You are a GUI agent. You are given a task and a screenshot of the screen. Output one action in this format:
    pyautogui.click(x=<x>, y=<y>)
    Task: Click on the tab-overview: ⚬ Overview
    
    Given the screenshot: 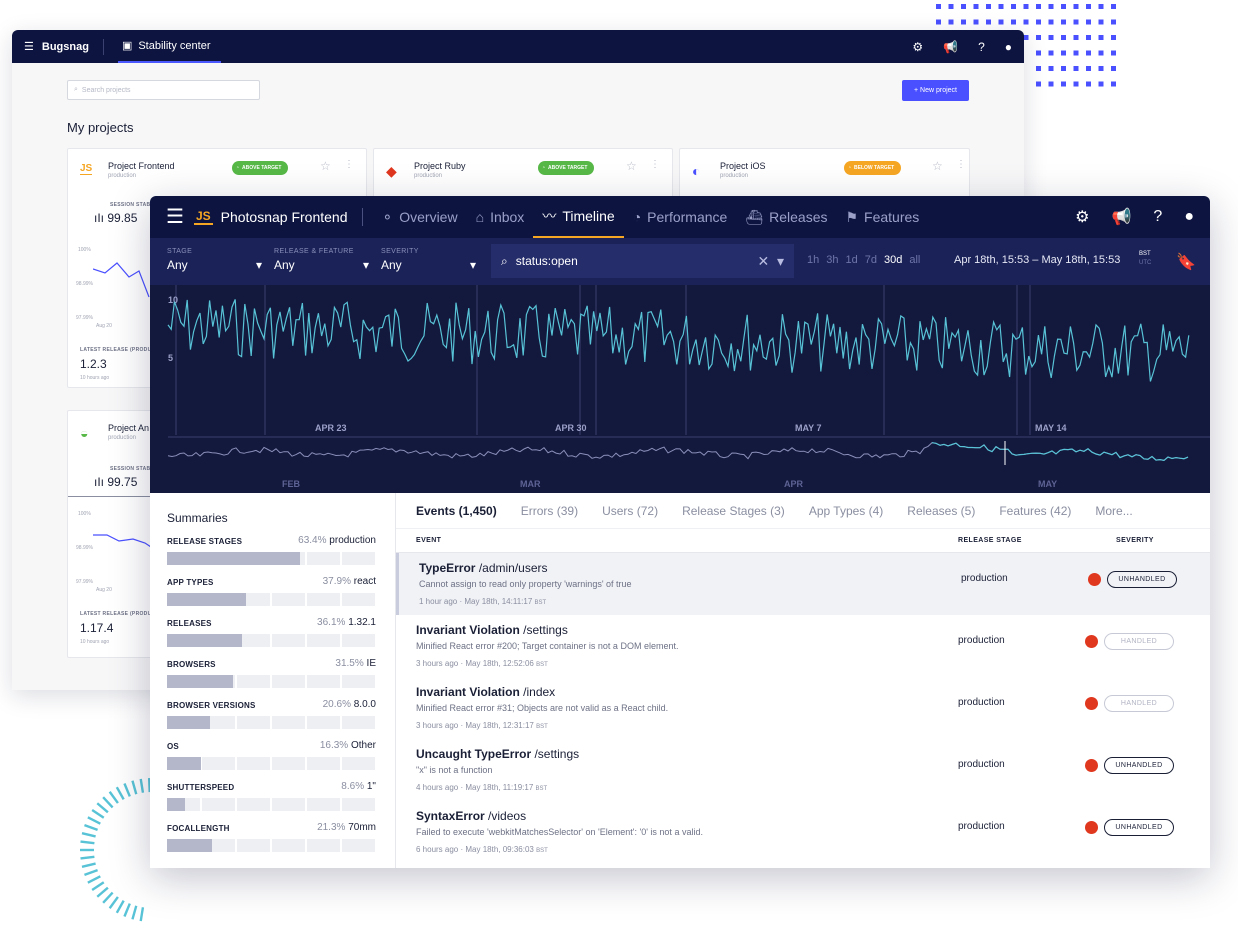 What is the action you would take?
    pyautogui.click(x=420, y=217)
    